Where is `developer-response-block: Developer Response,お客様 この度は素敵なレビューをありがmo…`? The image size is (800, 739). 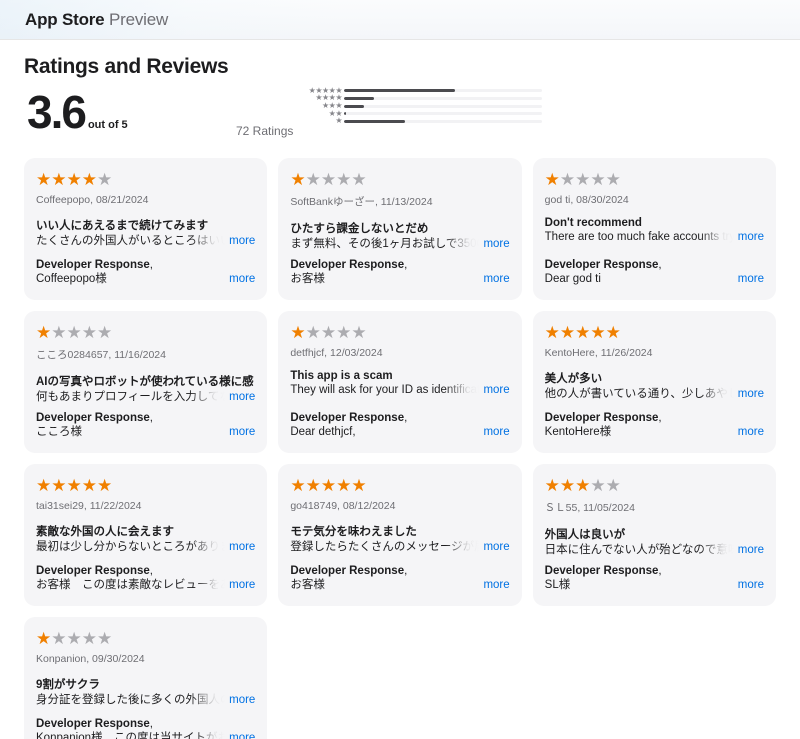
developer-response-block: Developer Response,お客様 この度は素敵なレビューをありがmo… is located at coordinates (145, 579).